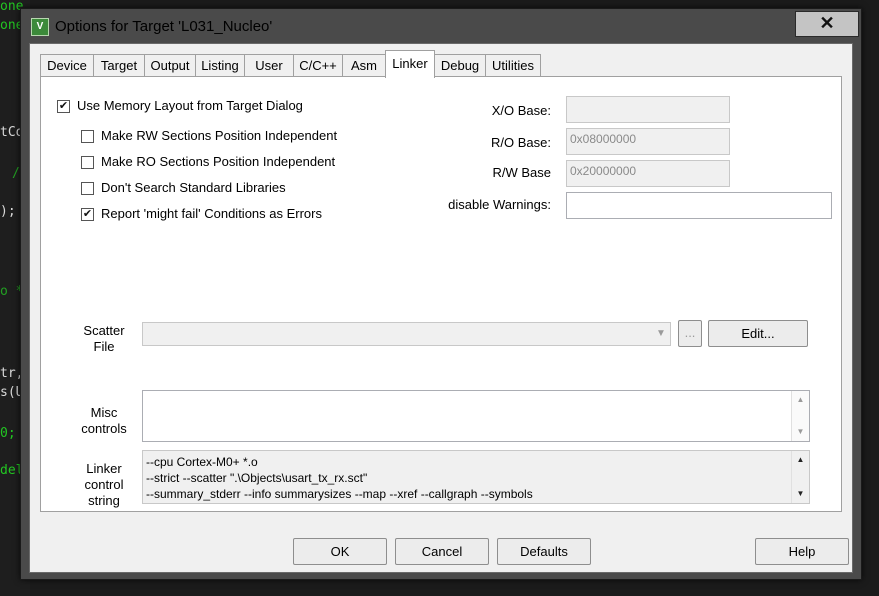 The height and width of the screenshot is (596, 879). Describe the element at coordinates (800, 477) in the screenshot. I see `linker-string-scrollbar: ▲ ▼` at that location.